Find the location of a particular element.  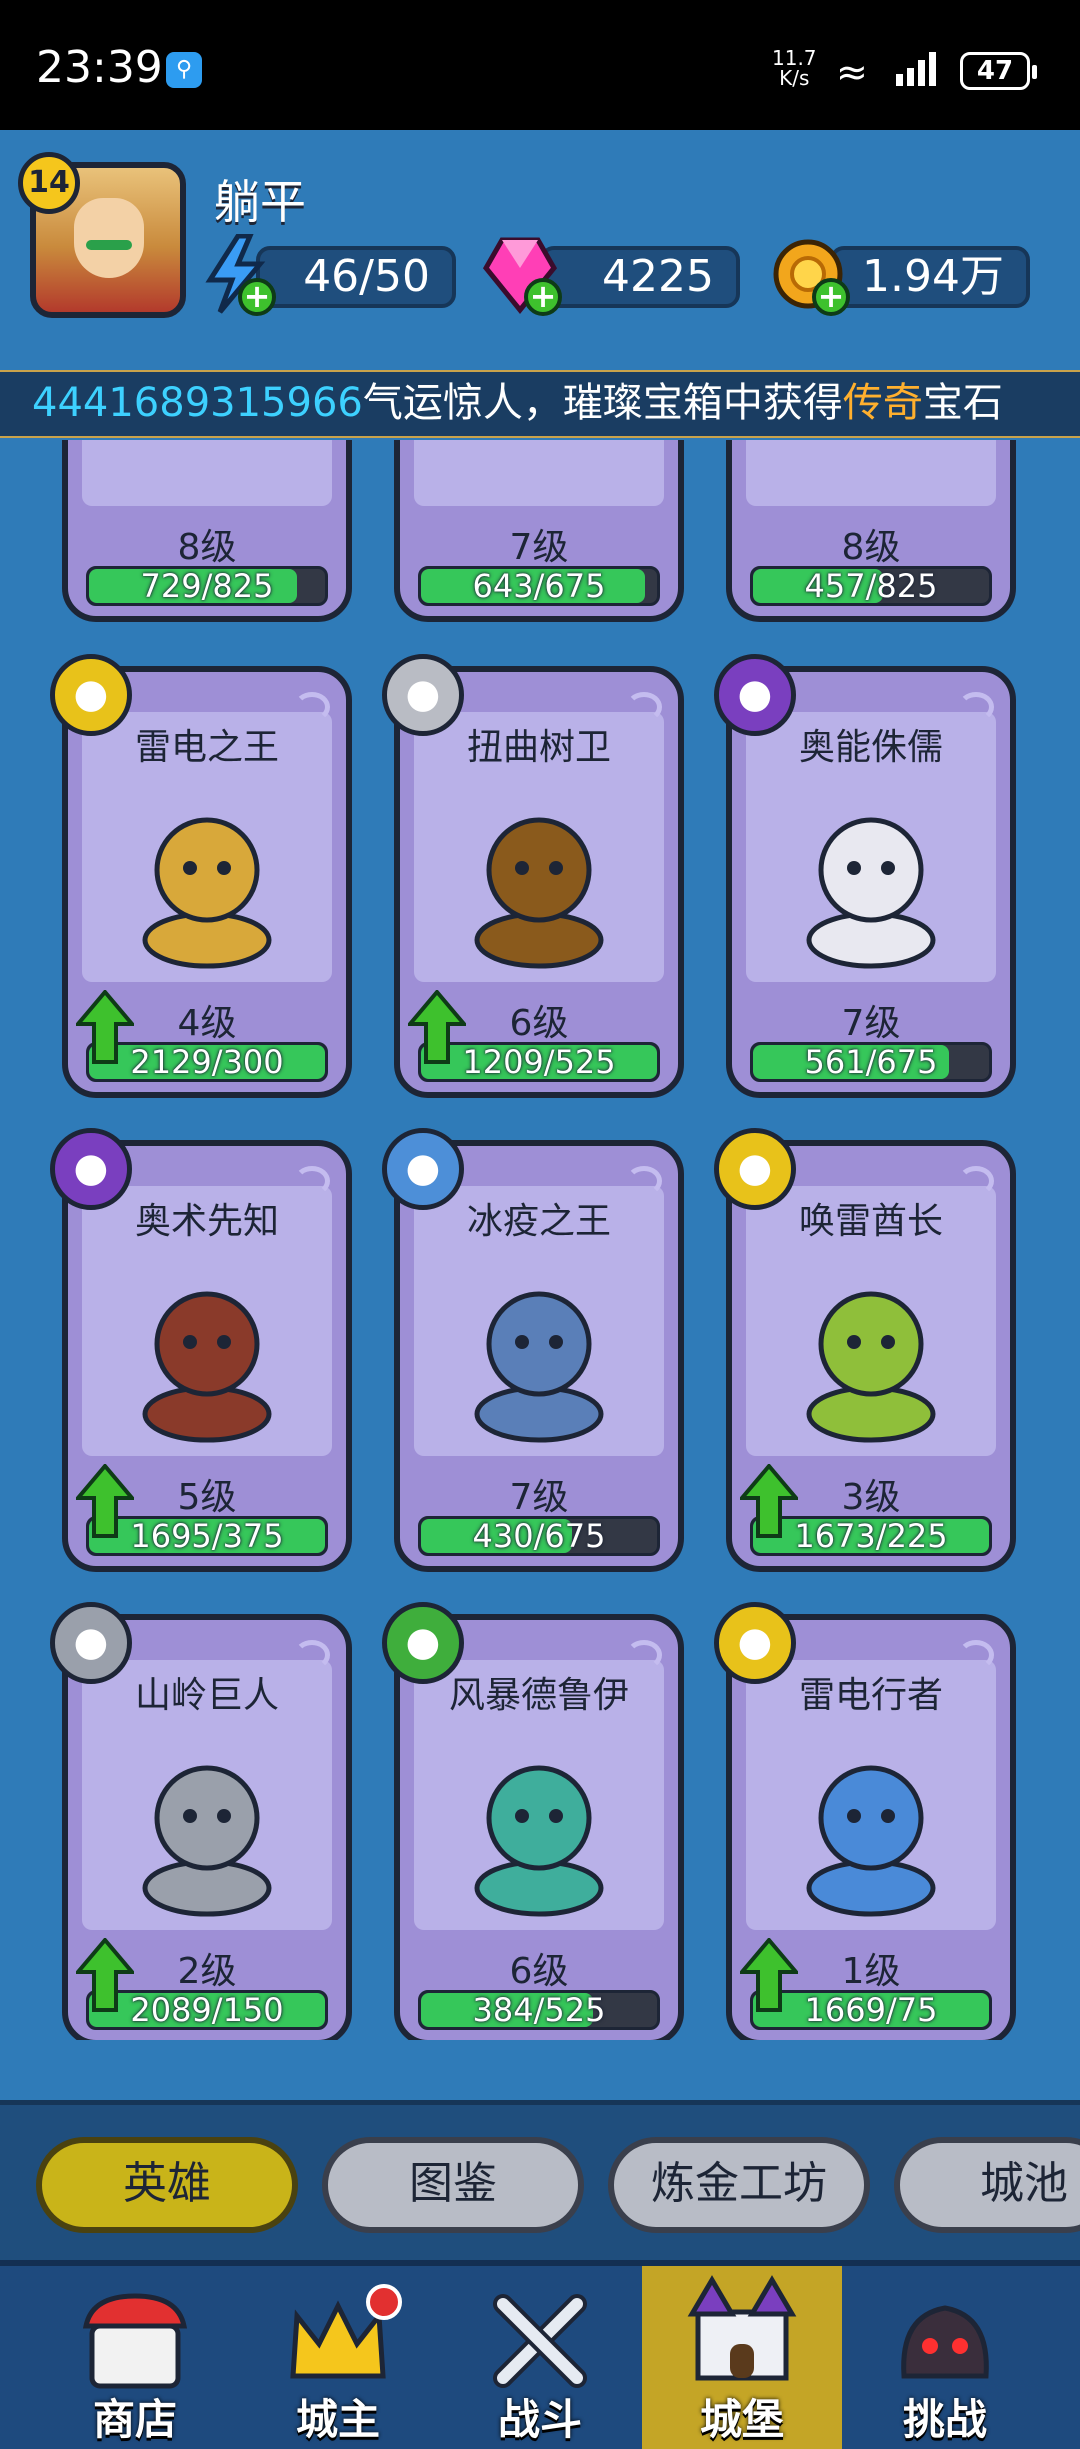

player-level-badge: 14 is located at coordinates (49, 183).